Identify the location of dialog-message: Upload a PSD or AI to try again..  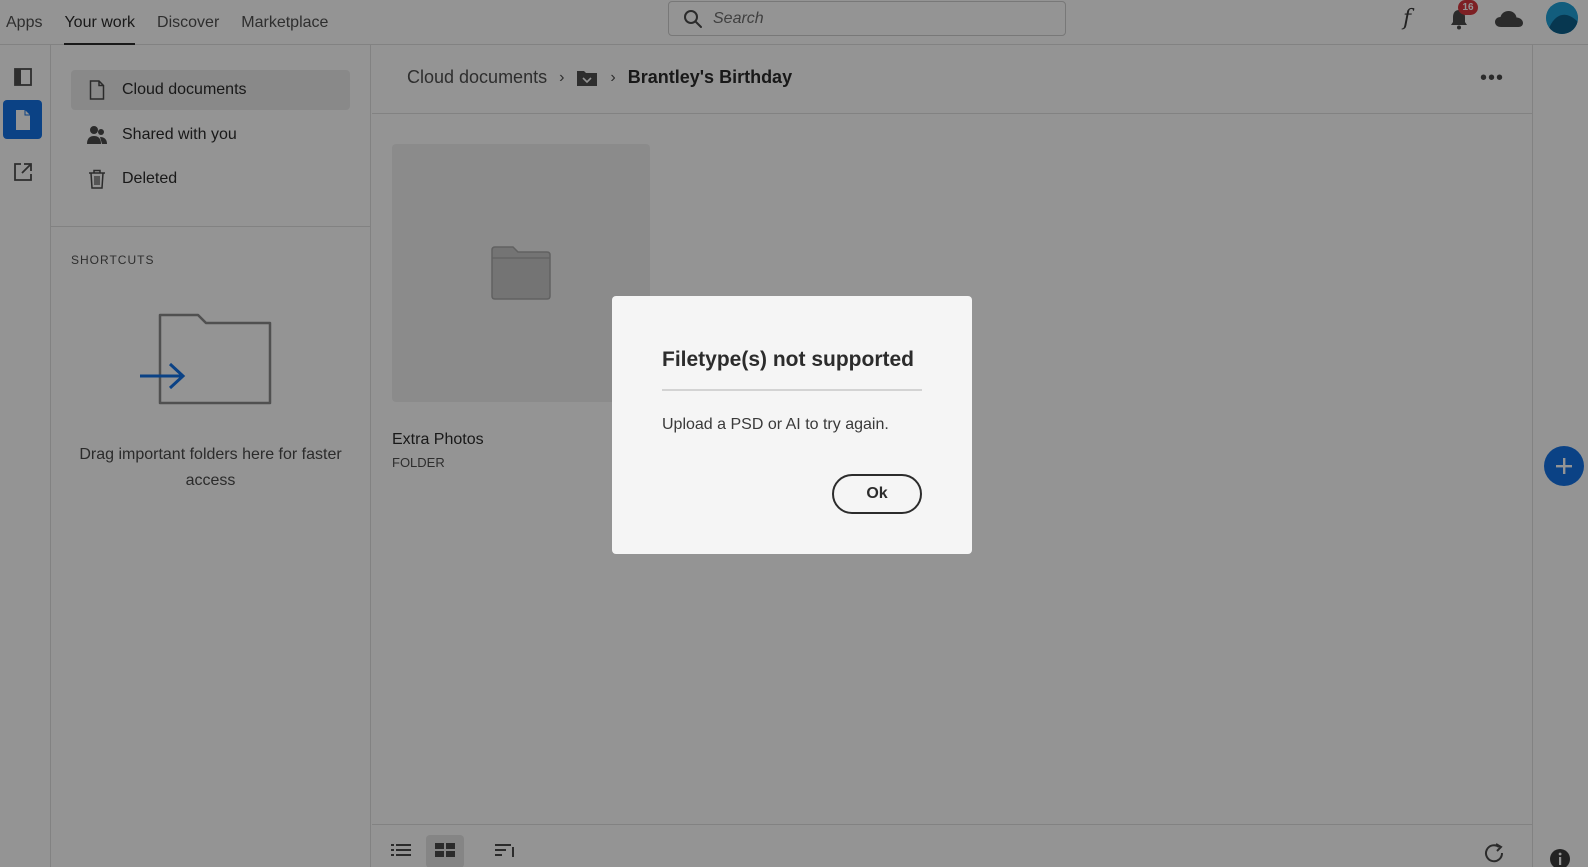
(775, 424).